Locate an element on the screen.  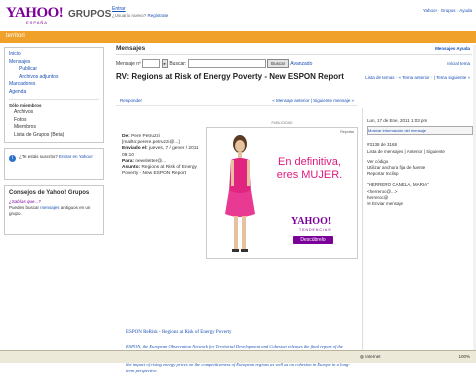
status-zone: ◍ Internet is located at coordinates (370, 357).